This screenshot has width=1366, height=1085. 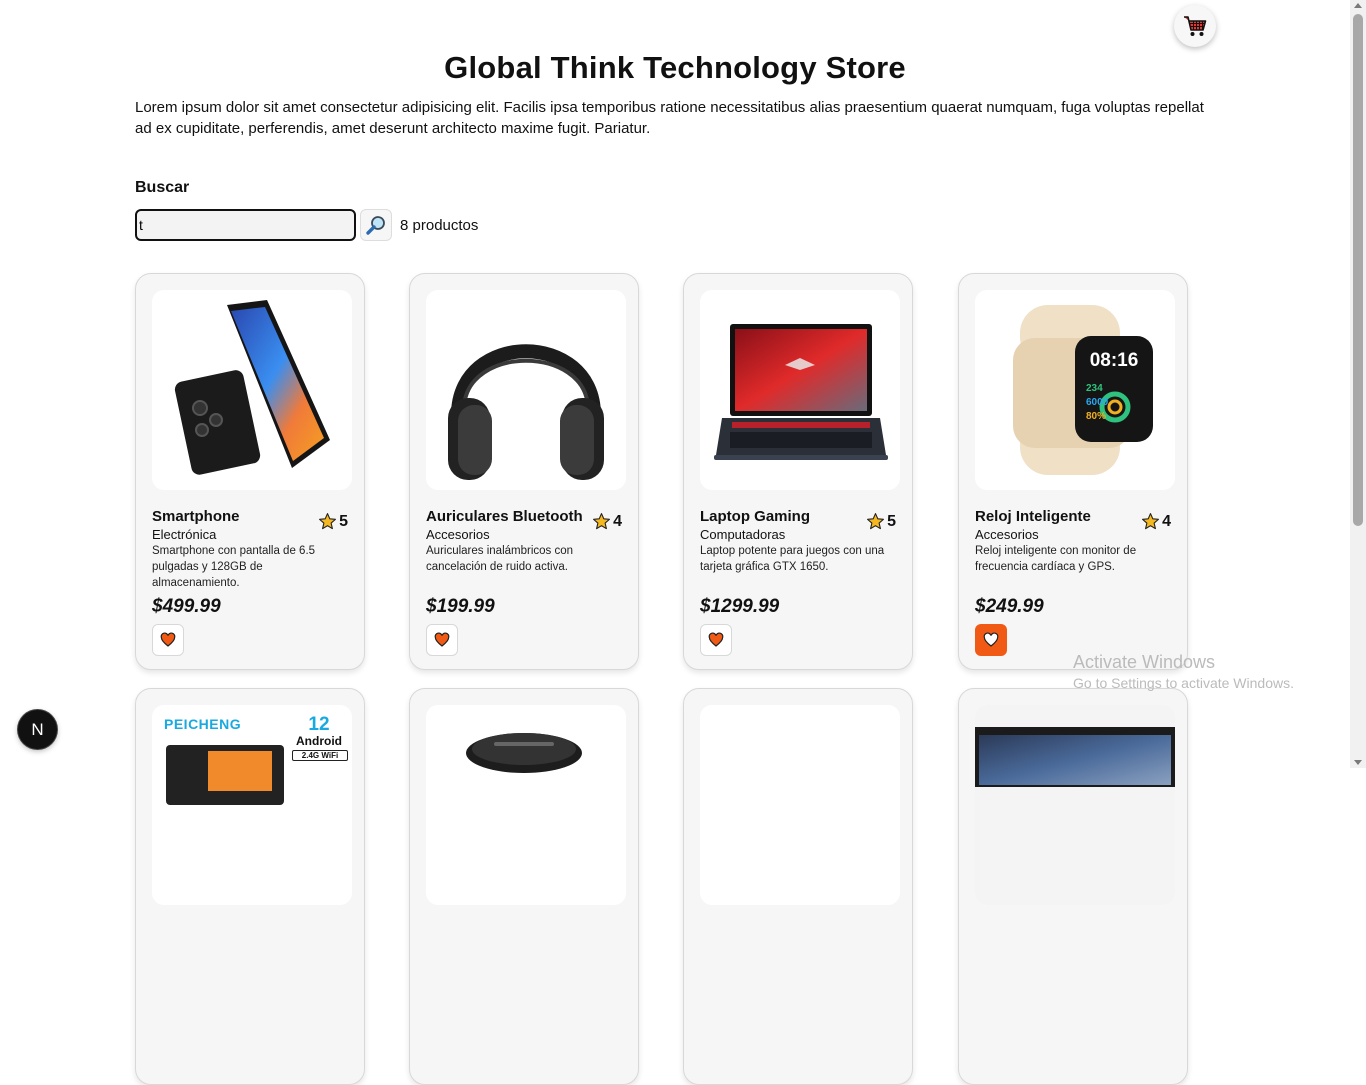 What do you see at coordinates (162, 187) in the screenshot?
I see `search-label: Buscar` at bounding box center [162, 187].